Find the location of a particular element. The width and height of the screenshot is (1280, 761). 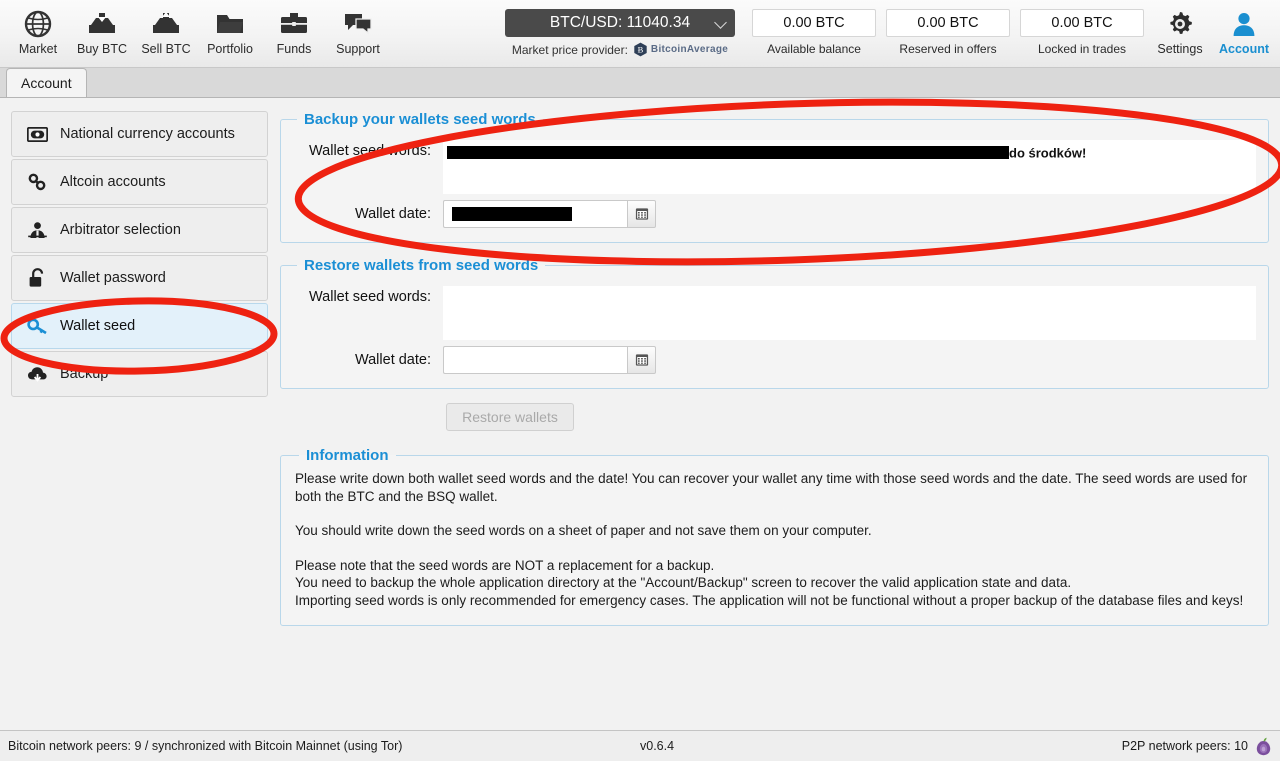

balance-caption: Locked in trades is located at coordinates (1082, 49).